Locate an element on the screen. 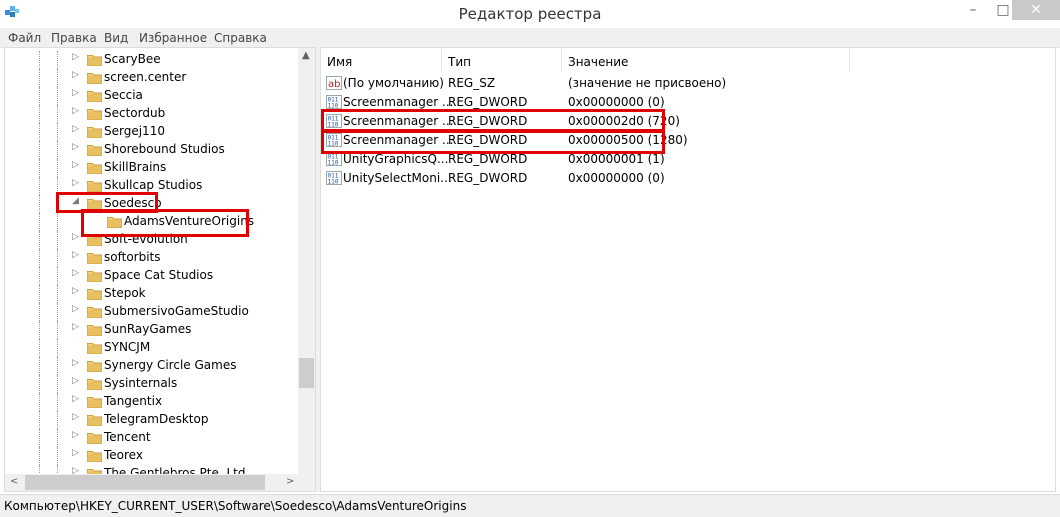 This screenshot has height=517, width=1060. tree-item-label: Sysinternals is located at coordinates (140, 383).